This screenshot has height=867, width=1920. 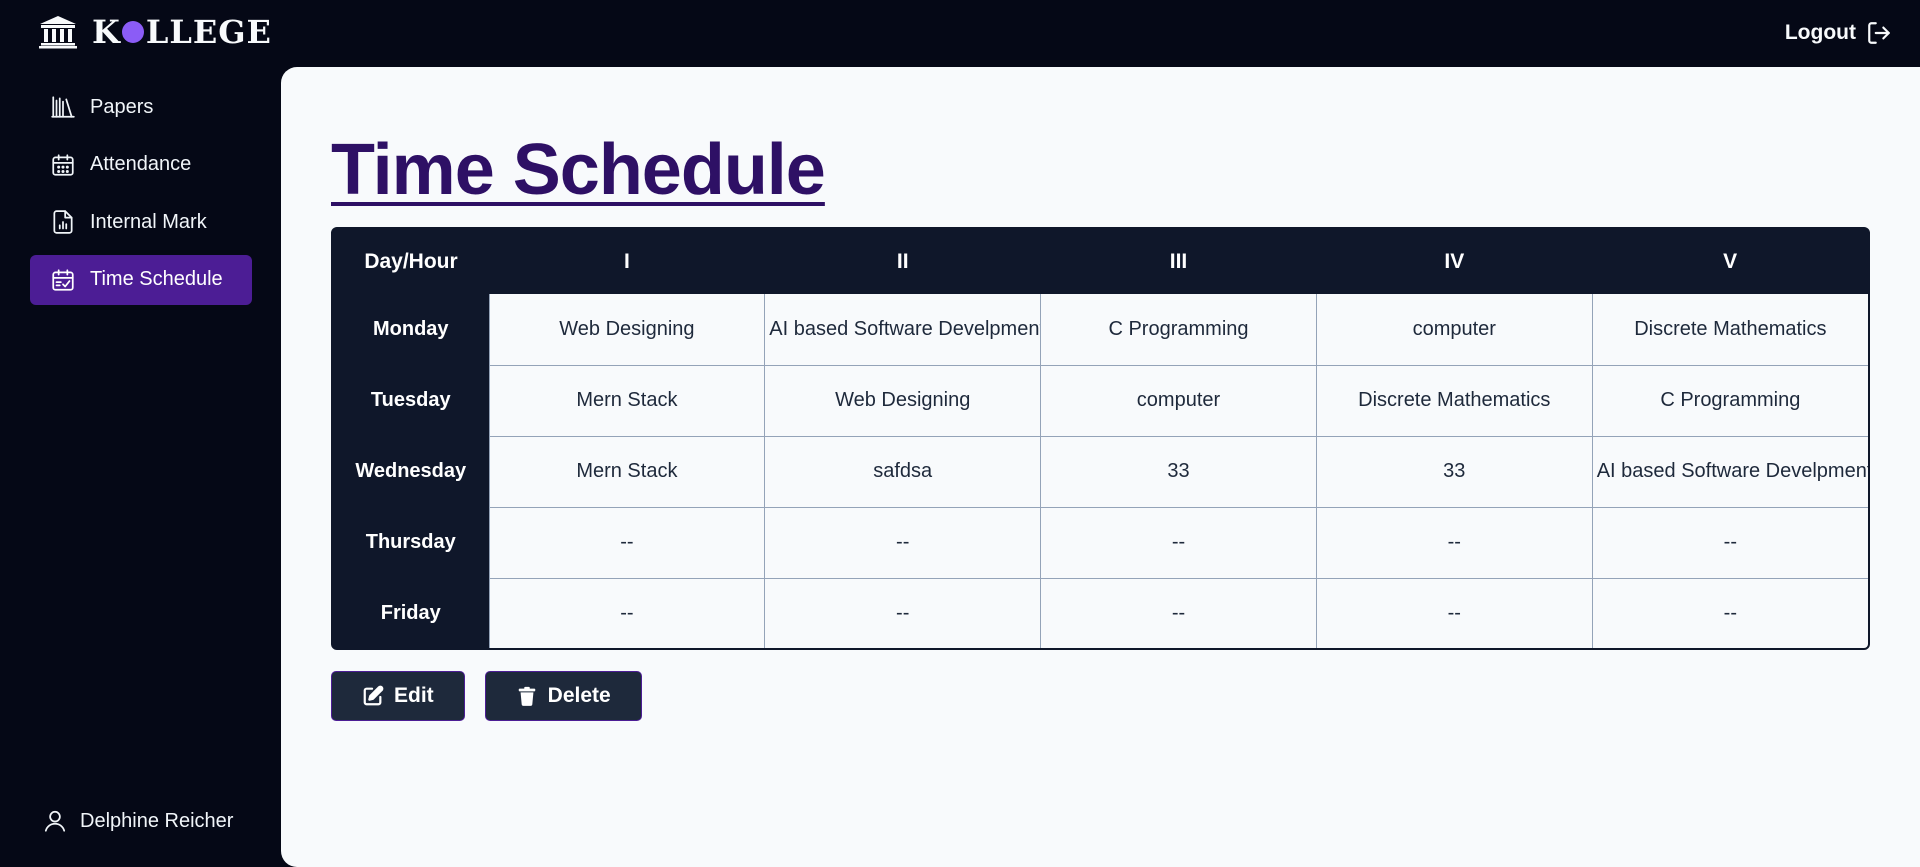 What do you see at coordinates (148, 221) in the screenshot?
I see `sidebar-item-label: Internal Mark` at bounding box center [148, 221].